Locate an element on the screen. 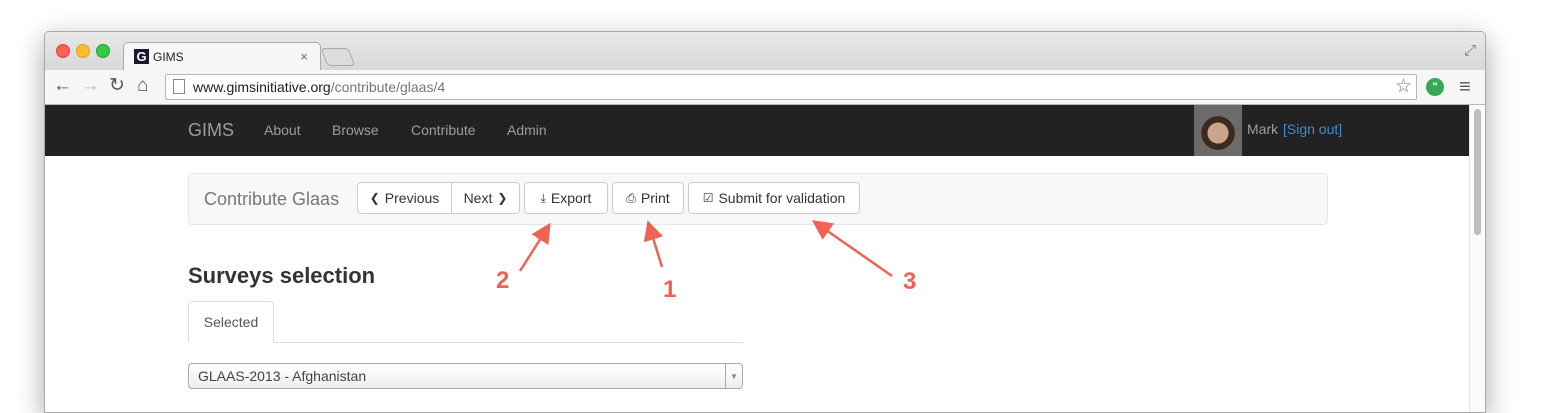 Image resolution: width=1541 pixels, height=413 pixels. annotation-label-1: 1 is located at coordinates (670, 289).